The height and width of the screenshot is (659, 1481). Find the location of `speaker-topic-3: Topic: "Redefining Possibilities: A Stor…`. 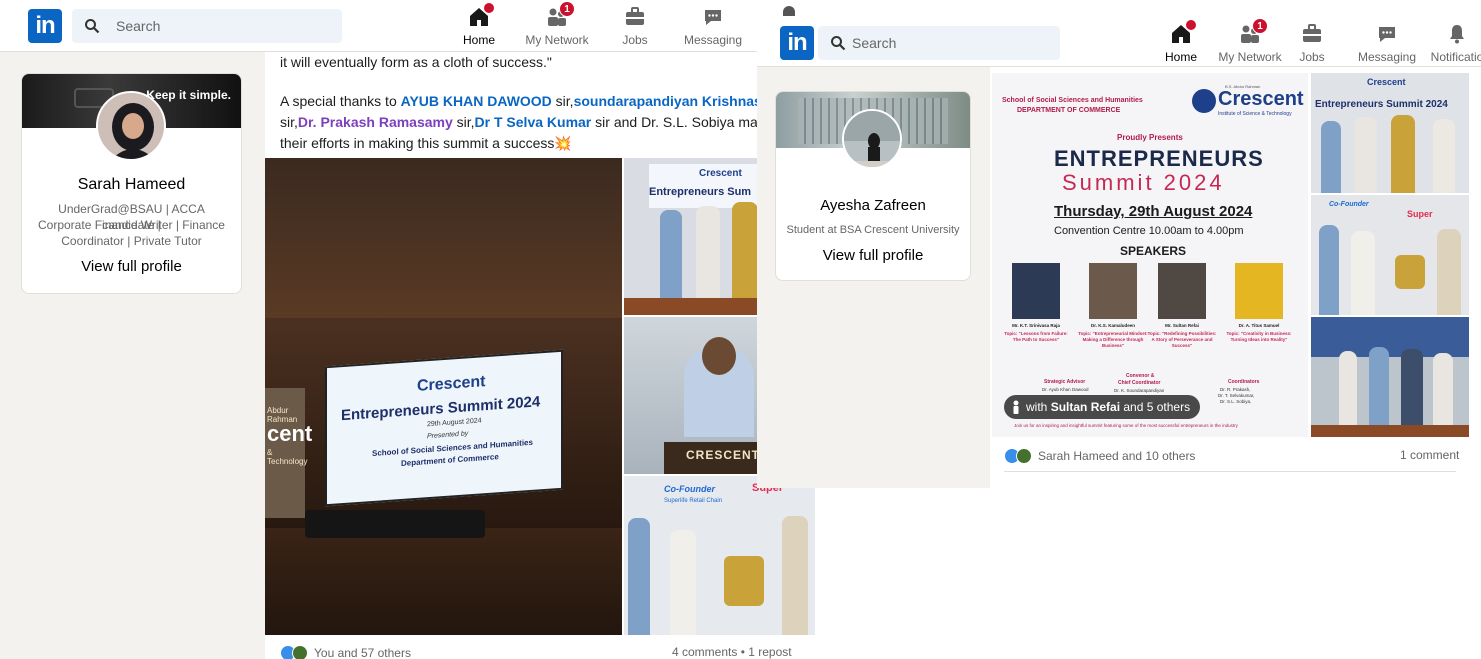

speaker-topic-3: Topic: "Redefining Possibilities: A Stor… is located at coordinates (1182, 339).